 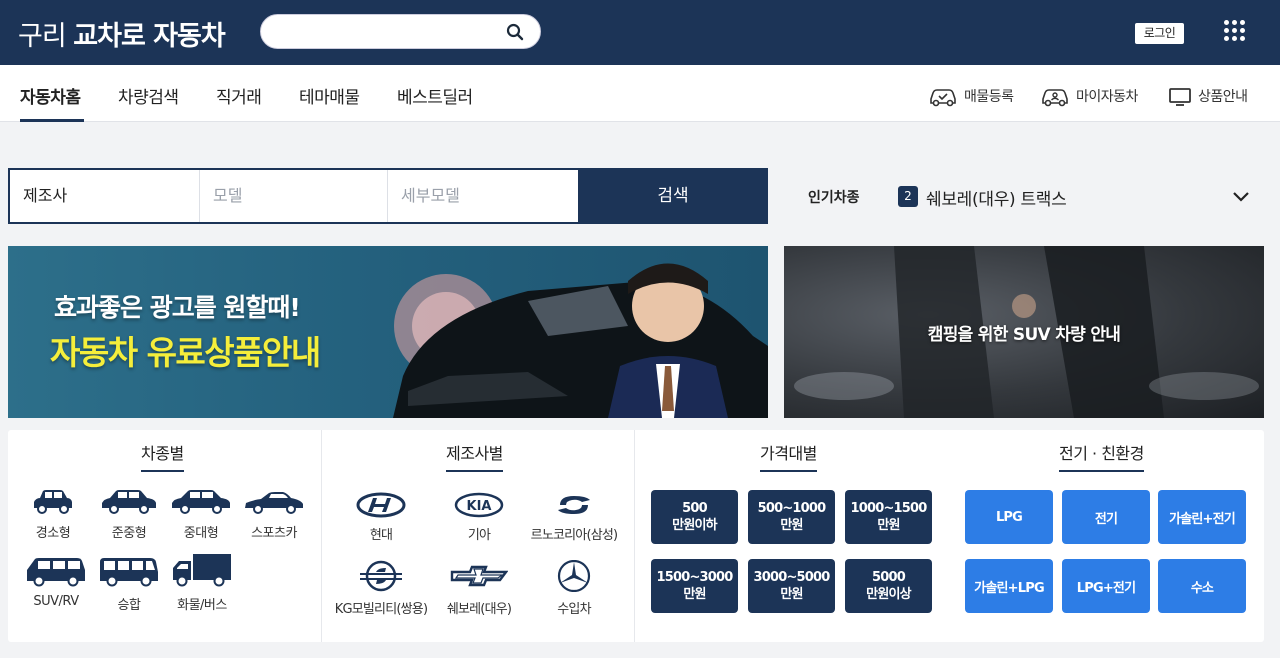 What do you see at coordinates (834, 198) in the screenshot?
I see `popular-cars-label: 인기차종` at bounding box center [834, 198].